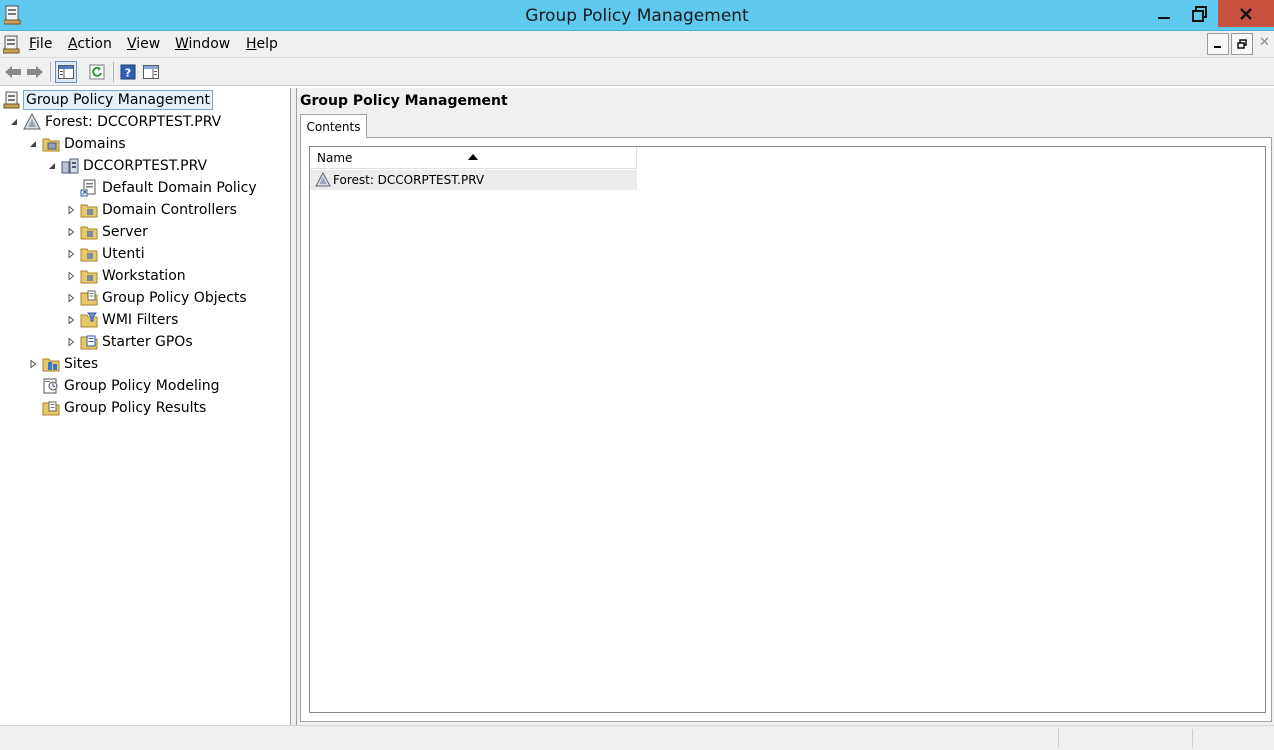 This screenshot has width=1274, height=750. I want to click on tree-item-label: Workstation, so click(144, 276).